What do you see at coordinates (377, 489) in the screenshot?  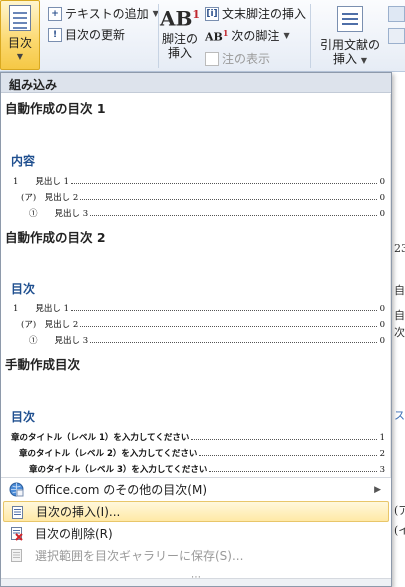 I see `submenu-arrow-icon: ▶` at bounding box center [377, 489].